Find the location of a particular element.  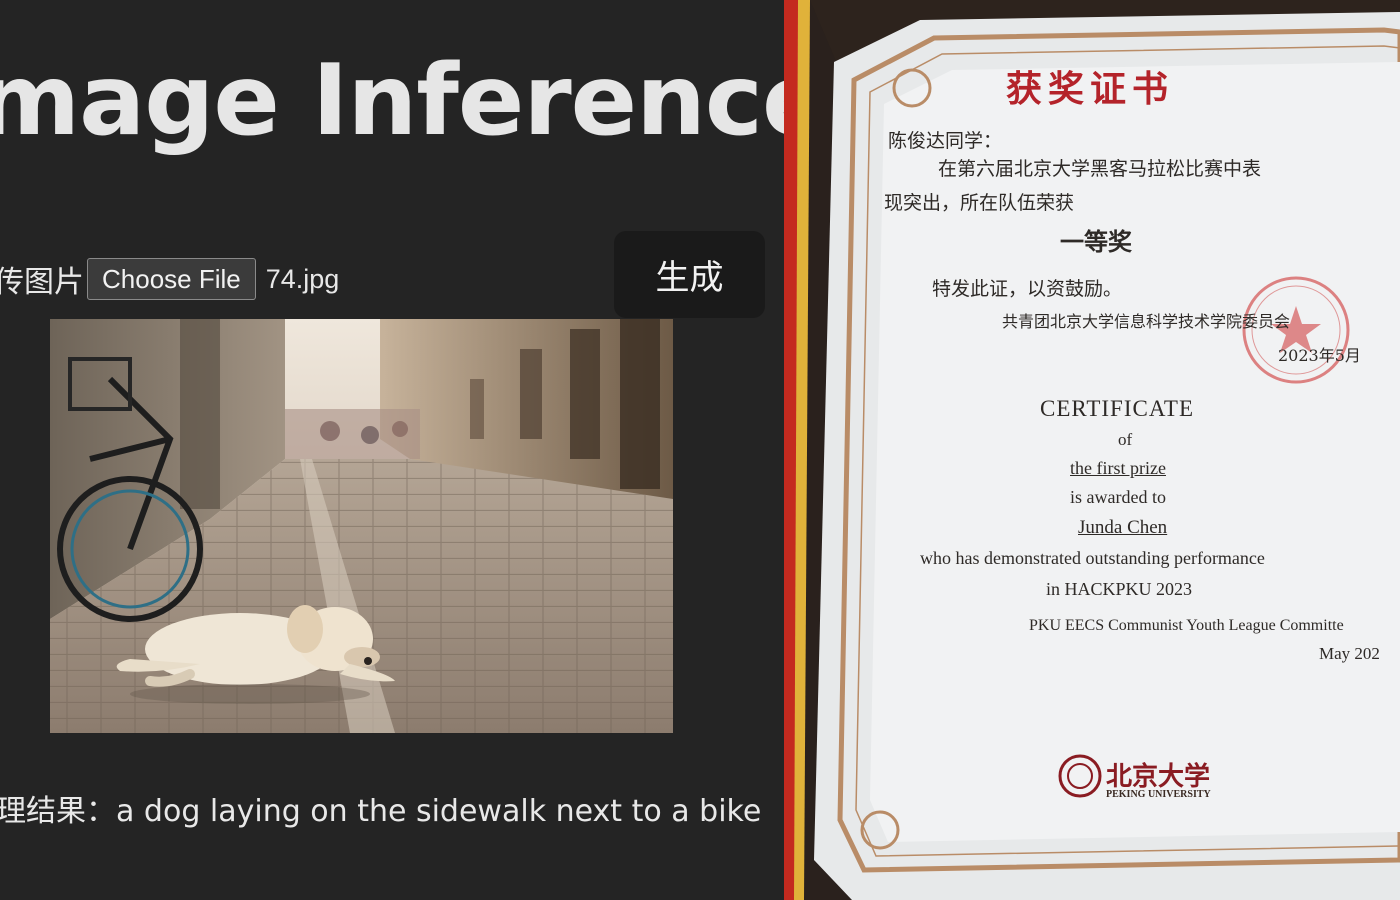

cert-en-issuer: PKU EECS Communist Youth League Committe is located at coordinates (1186, 625).